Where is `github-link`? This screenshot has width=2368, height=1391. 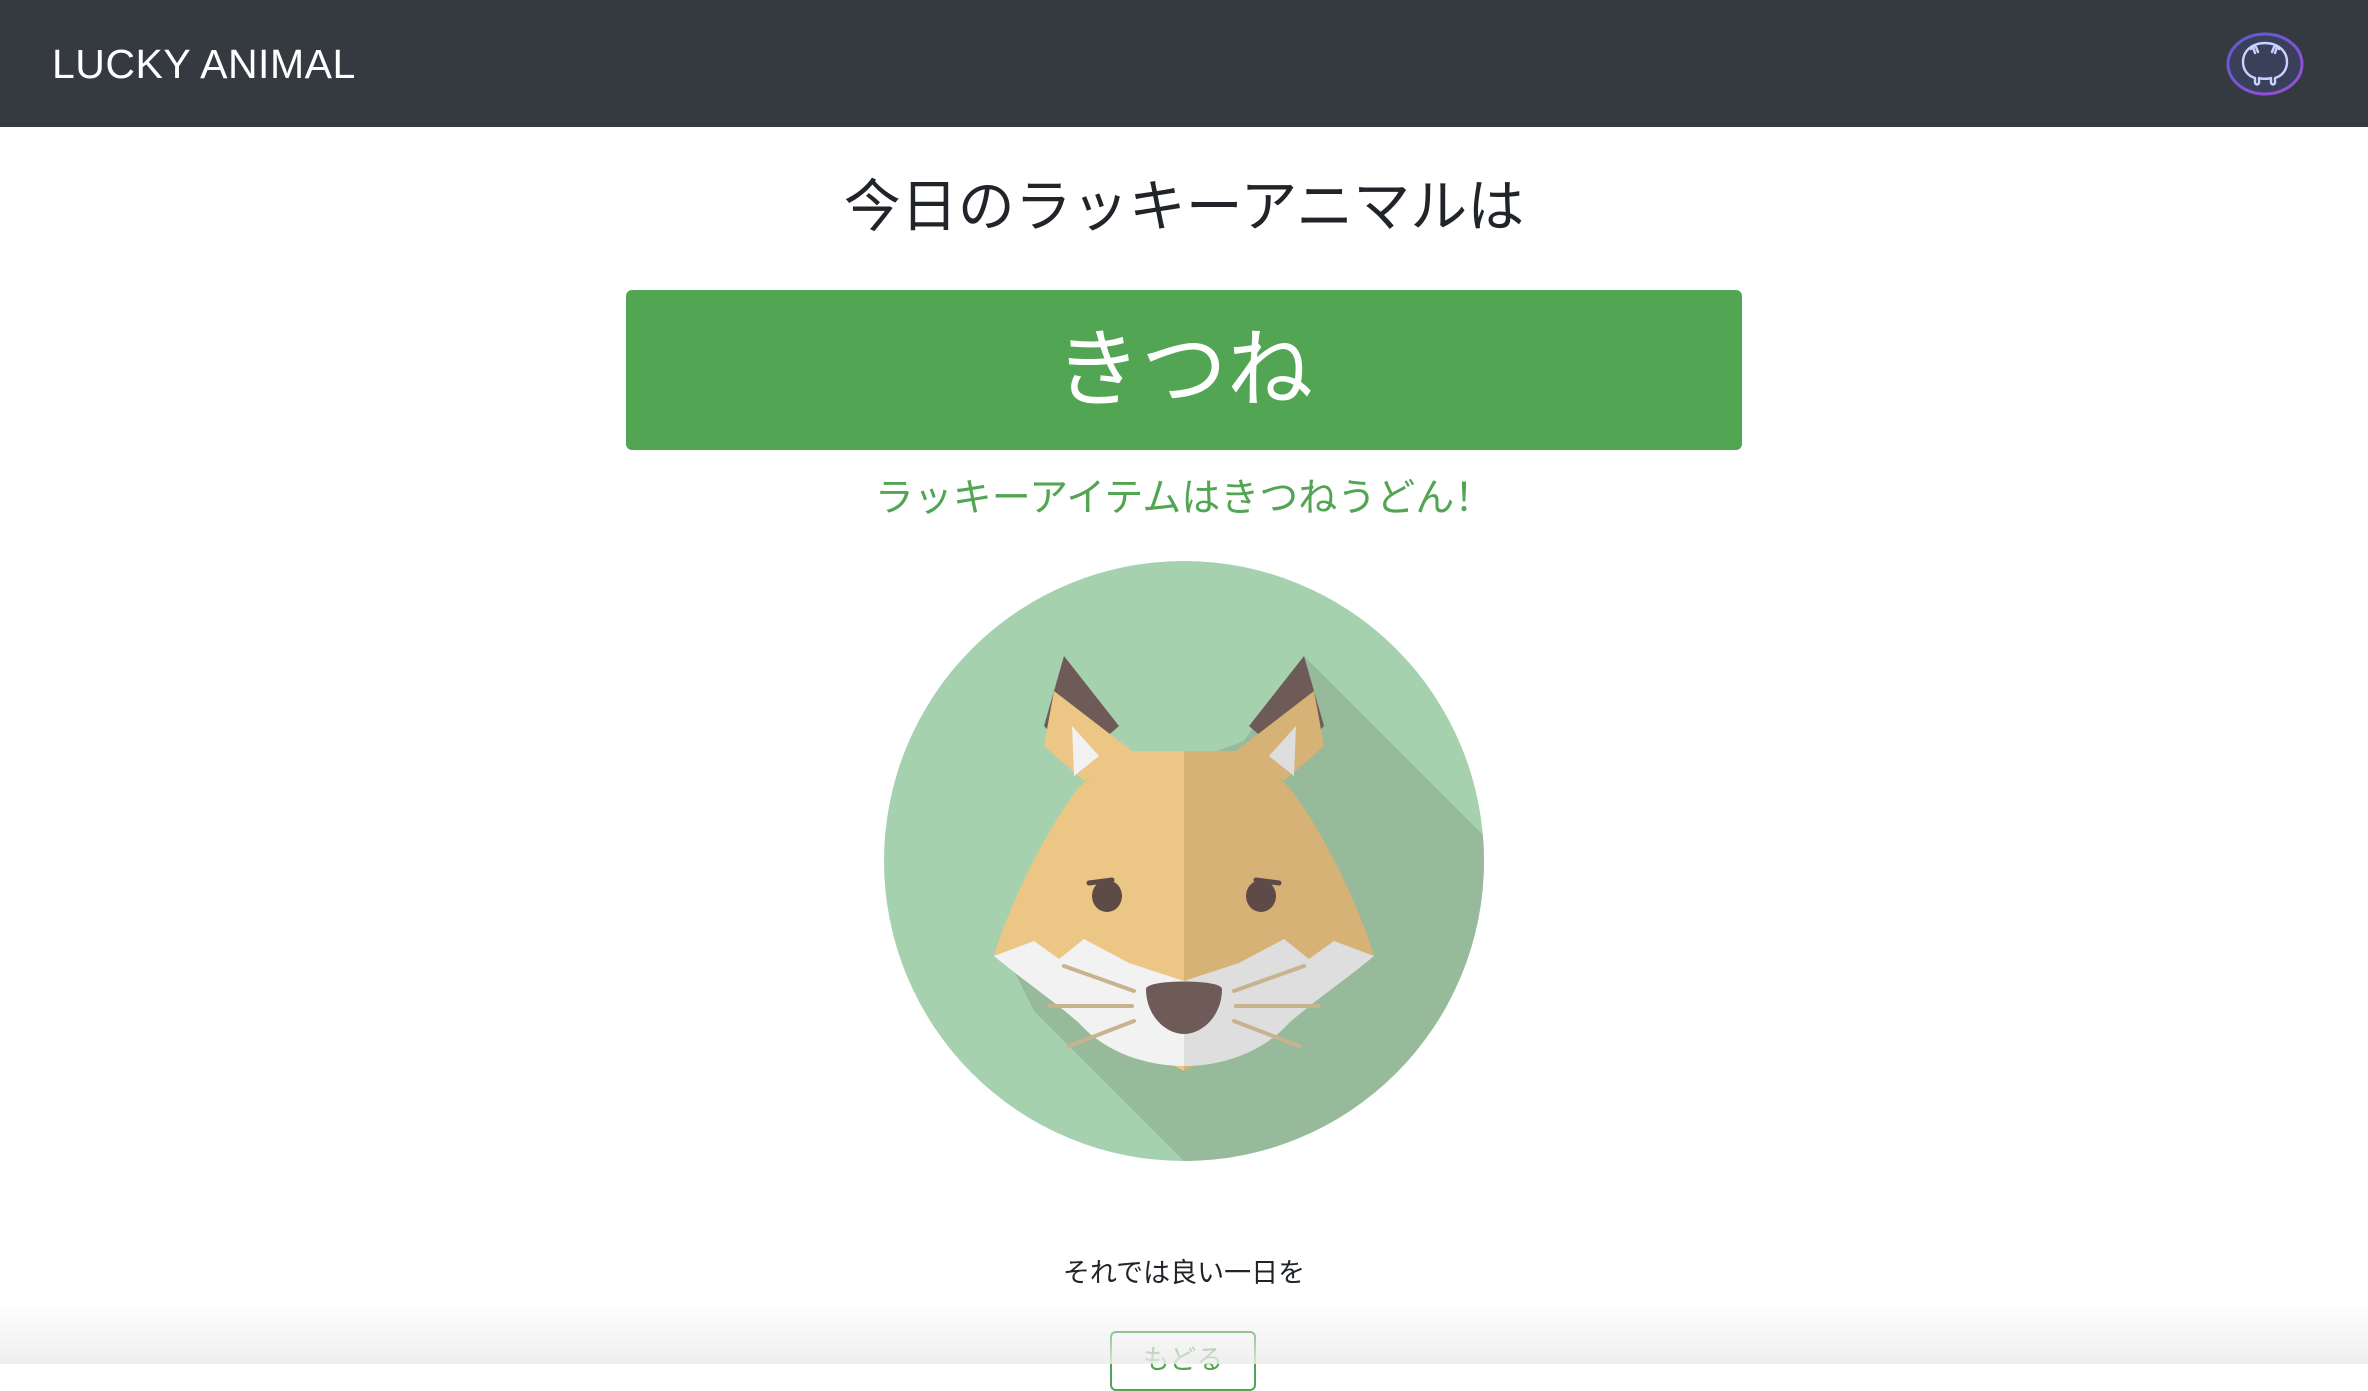 github-link is located at coordinates (2265, 64).